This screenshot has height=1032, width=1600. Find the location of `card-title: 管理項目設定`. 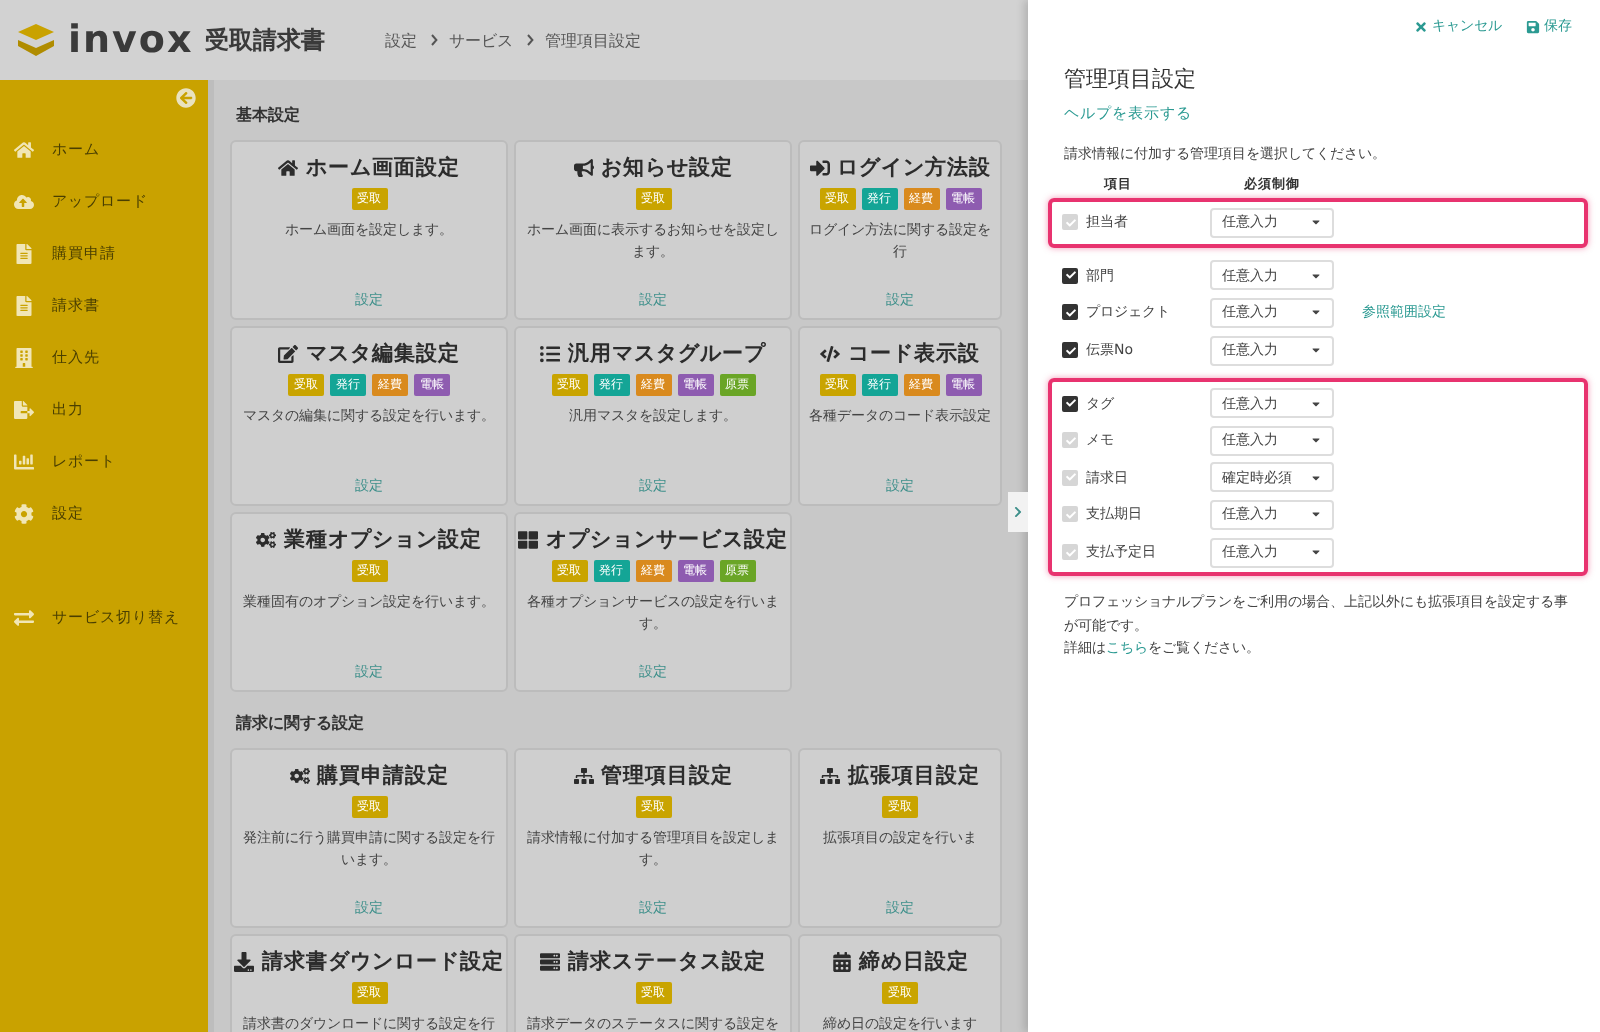

card-title: 管理項目設定 is located at coordinates (667, 776).